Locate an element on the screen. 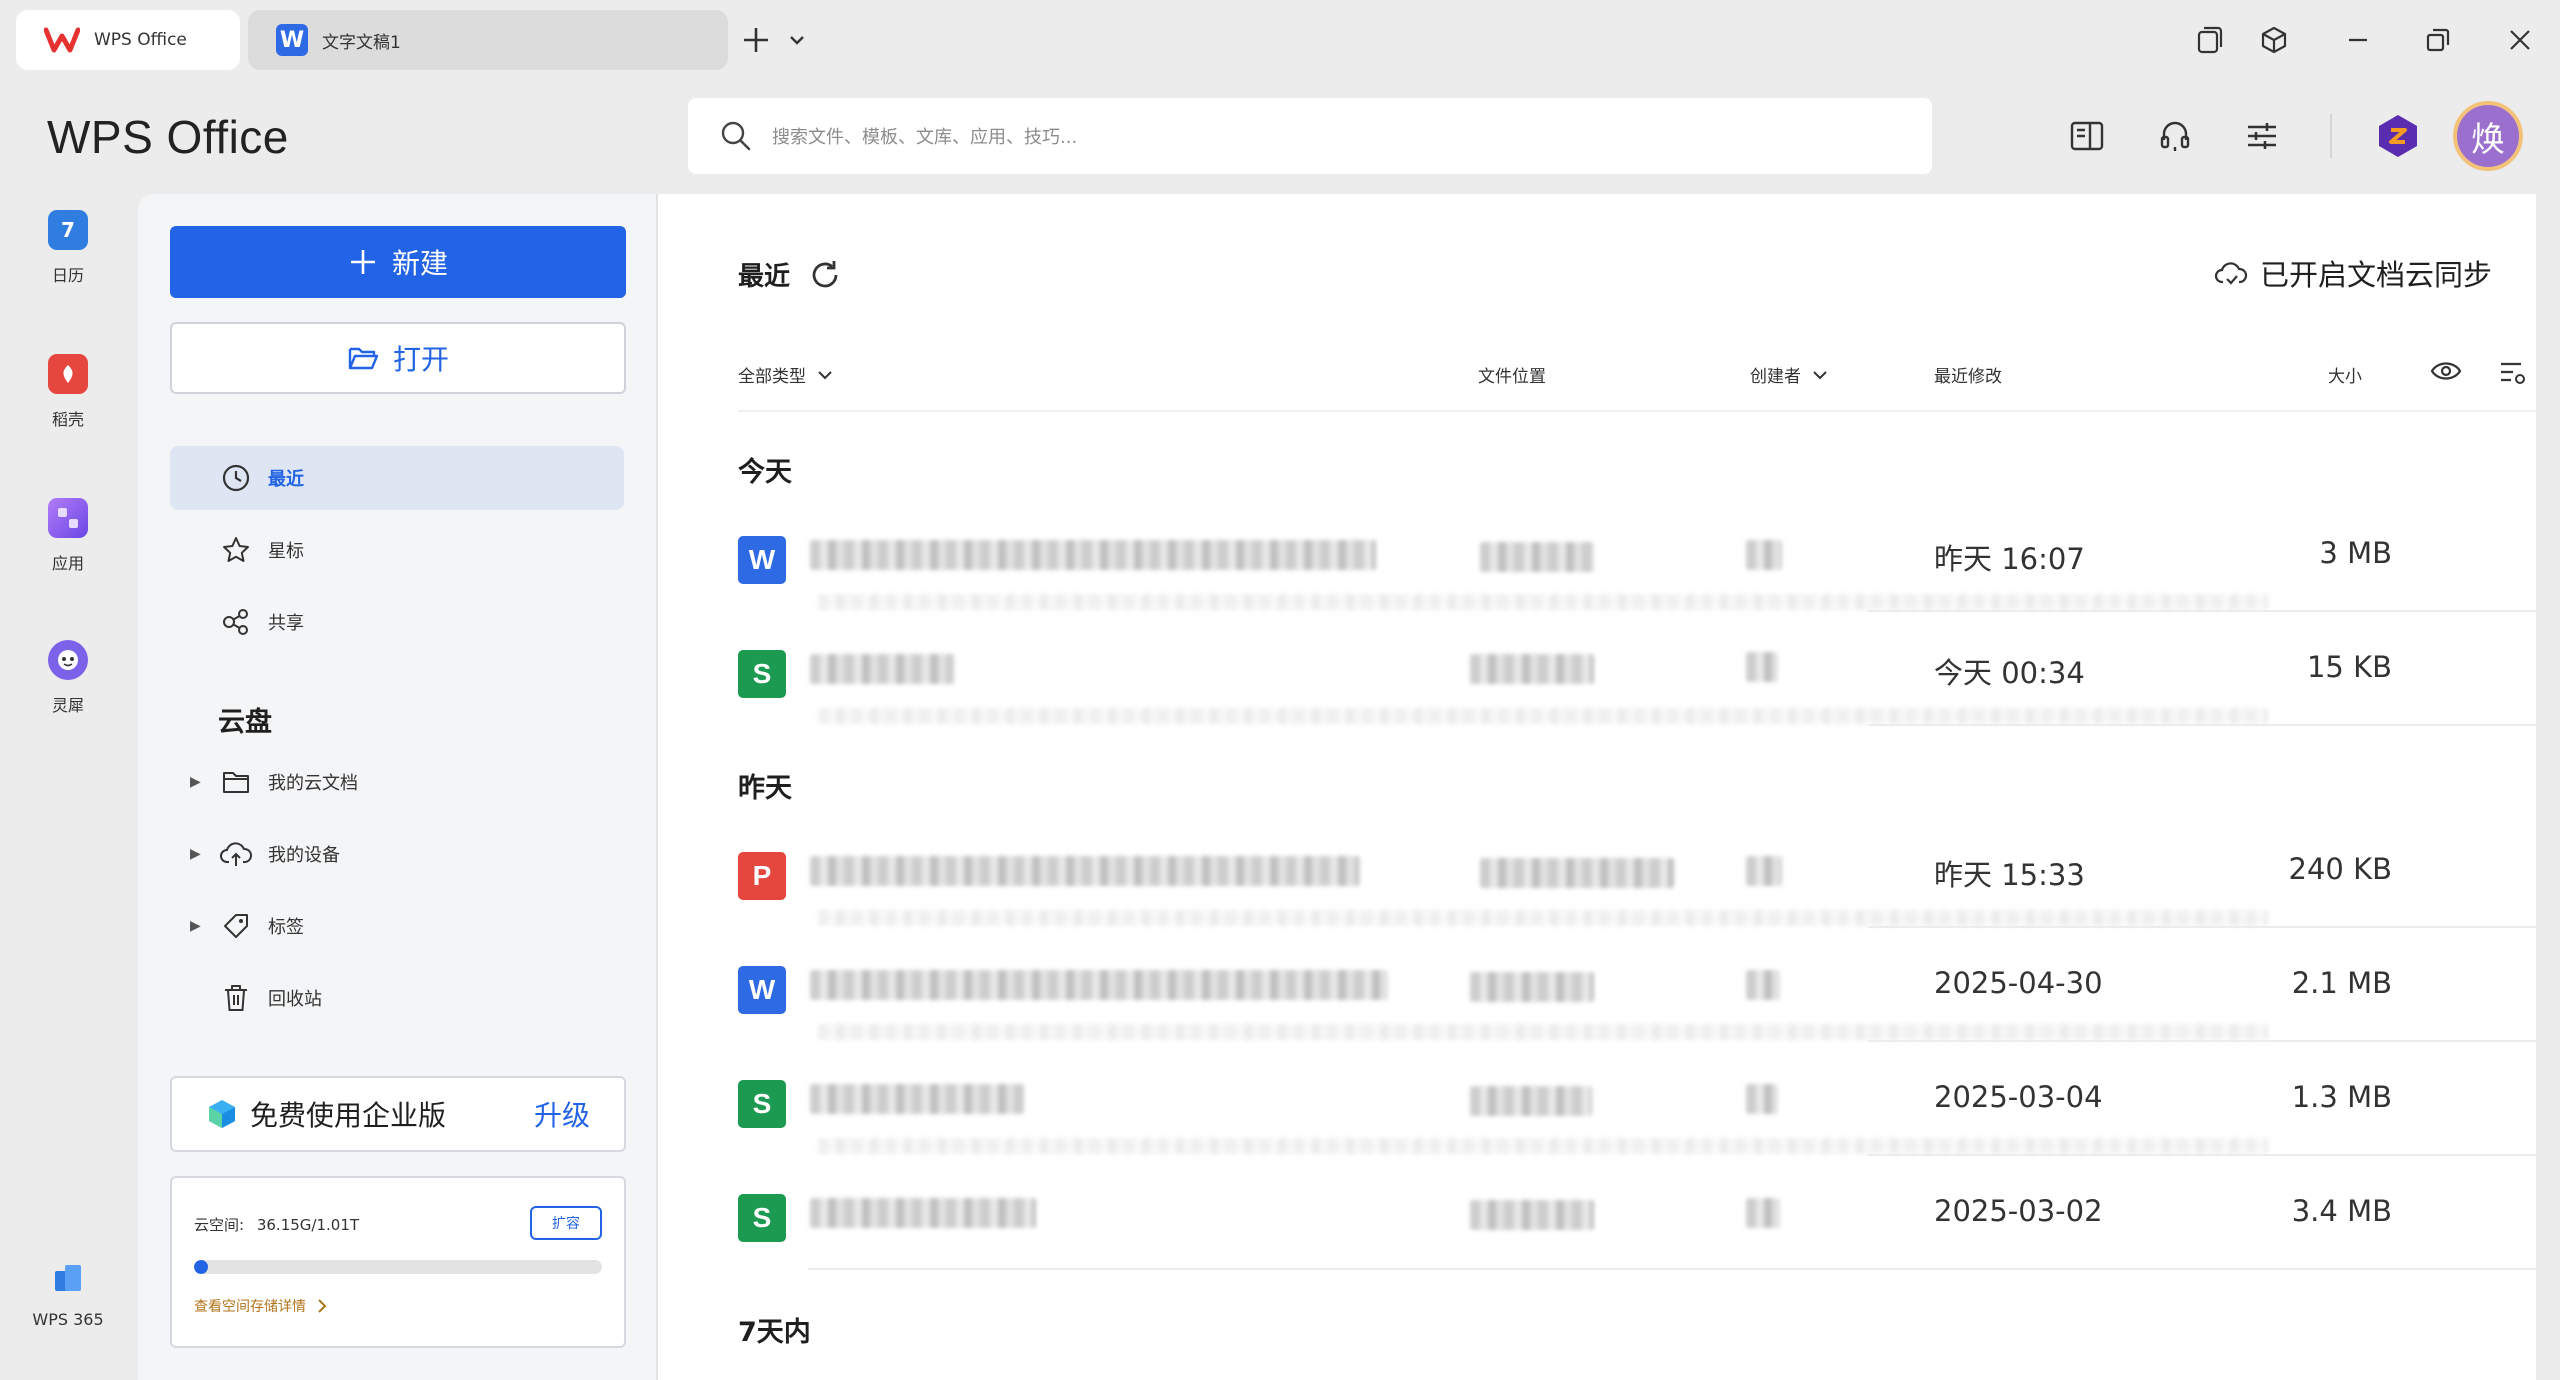 Image resolution: width=2560 pixels, height=1380 pixels. file-row: P 昨天 15:33 240 KB is located at coordinates (1597, 871).